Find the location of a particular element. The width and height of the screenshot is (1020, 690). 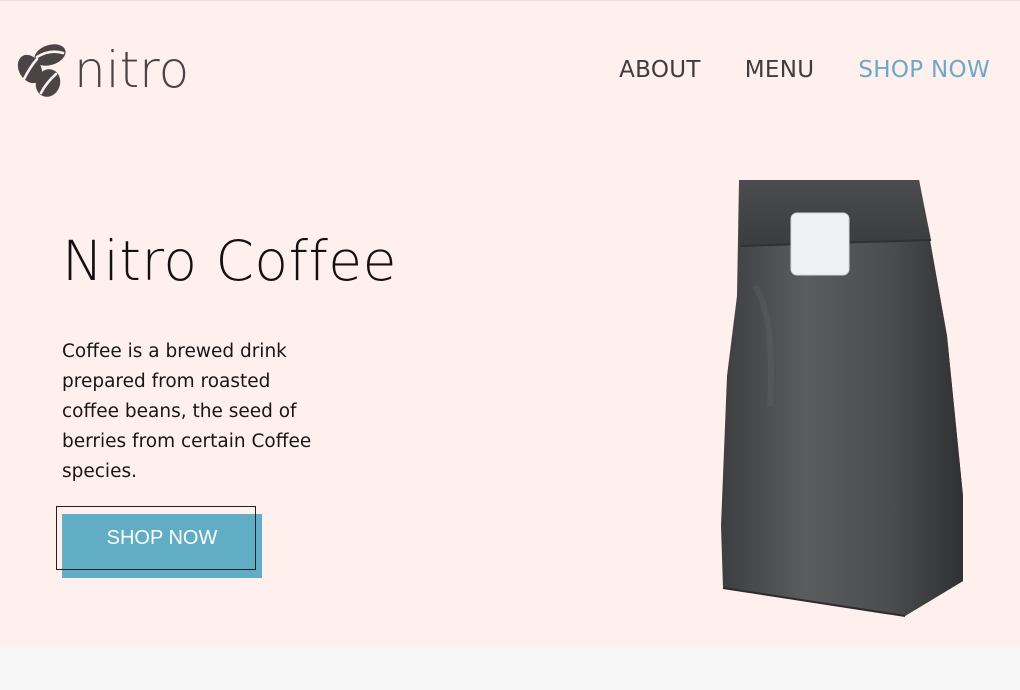

brand-logo: nitro is located at coordinates (102, 70).